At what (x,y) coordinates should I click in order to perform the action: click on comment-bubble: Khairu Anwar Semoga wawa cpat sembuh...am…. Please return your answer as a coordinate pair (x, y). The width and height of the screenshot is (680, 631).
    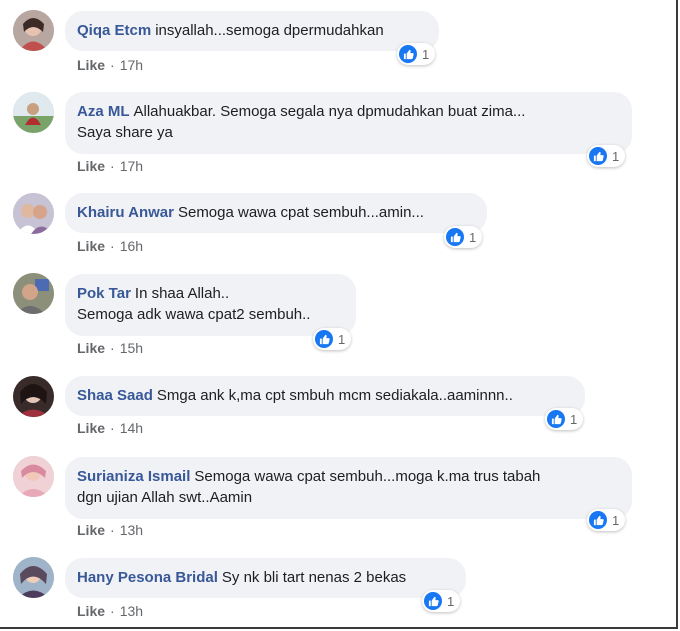
    Looking at the image, I should click on (276, 213).